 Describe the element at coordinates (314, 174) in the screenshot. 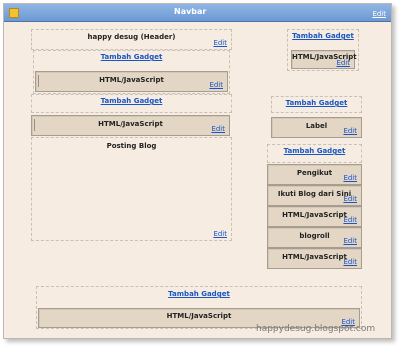

I see `pengikut-gadget: Pengikut Edit` at that location.